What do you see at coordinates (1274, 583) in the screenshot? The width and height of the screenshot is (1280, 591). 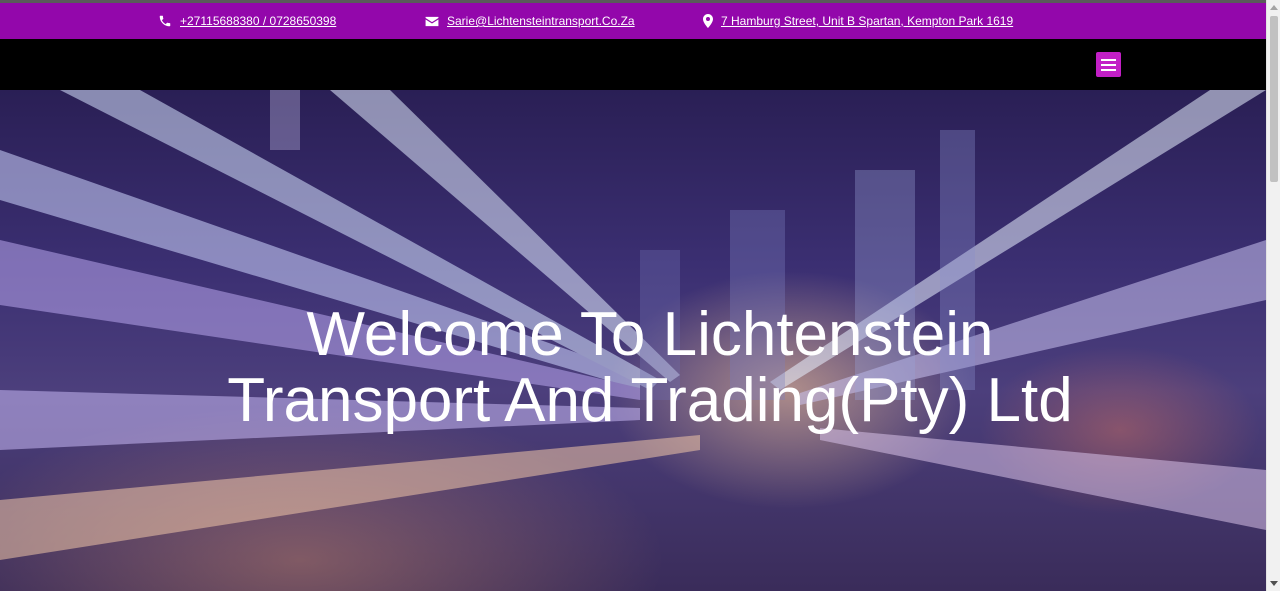 I see `scroll-down-arrow-icon` at bounding box center [1274, 583].